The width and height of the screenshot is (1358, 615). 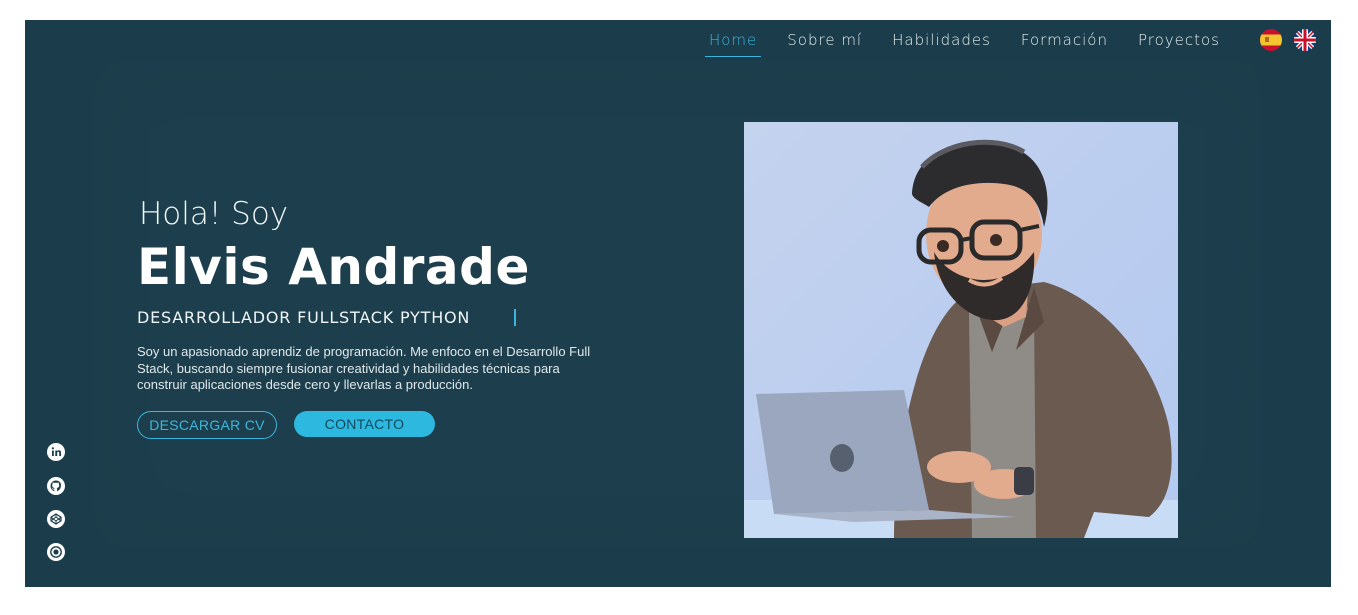 I want to click on contact-button: CONTACTO, so click(x=364, y=424).